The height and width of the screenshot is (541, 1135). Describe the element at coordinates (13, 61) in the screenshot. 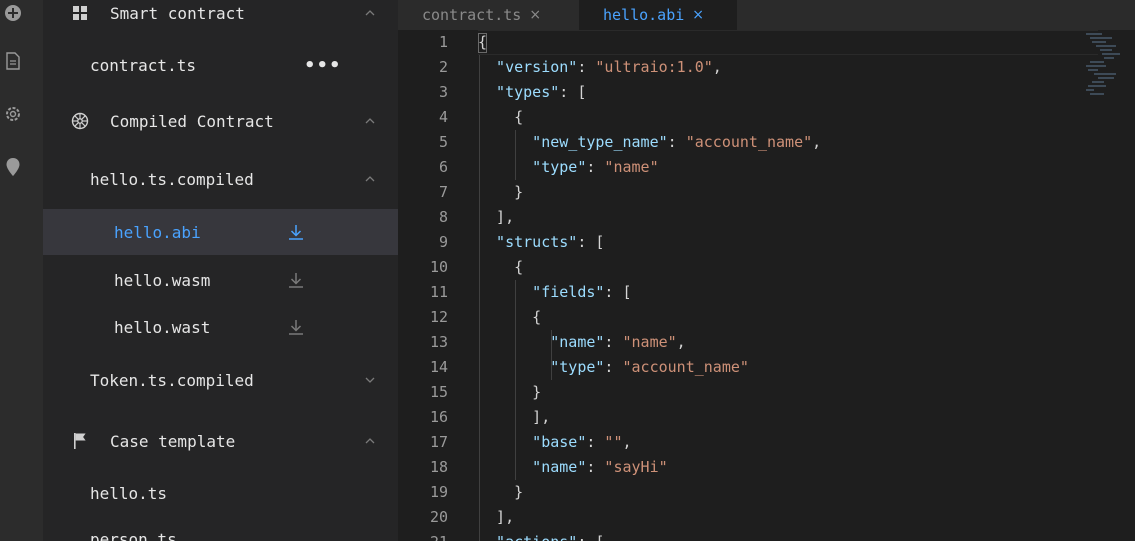

I see `document-icon` at that location.